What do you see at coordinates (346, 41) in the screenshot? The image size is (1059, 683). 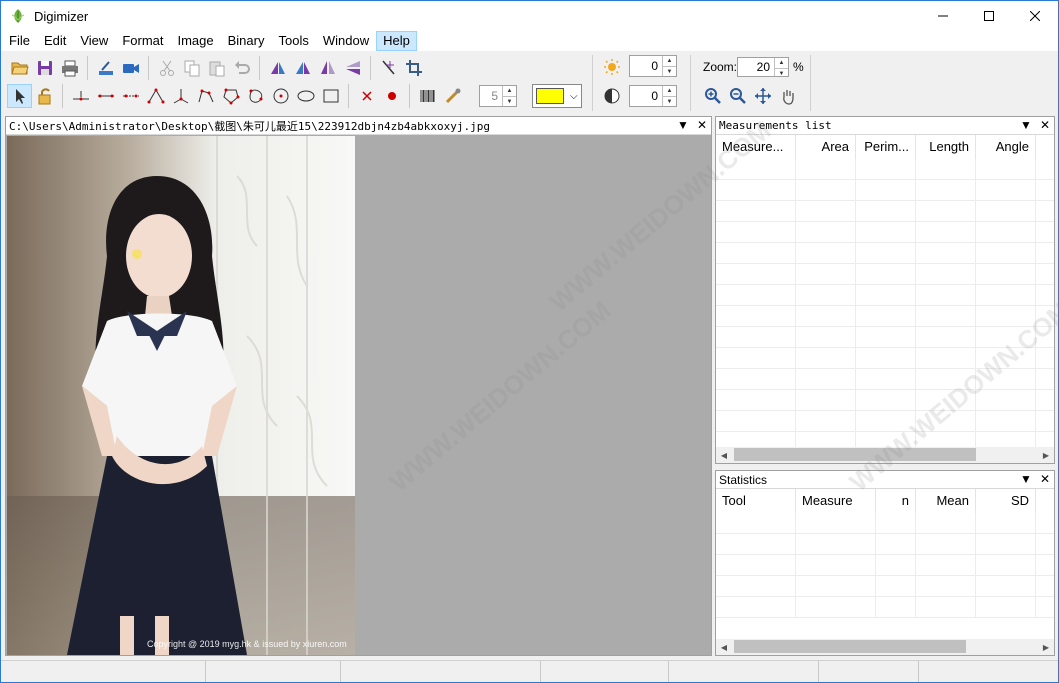 I see `menu-window: Window` at bounding box center [346, 41].